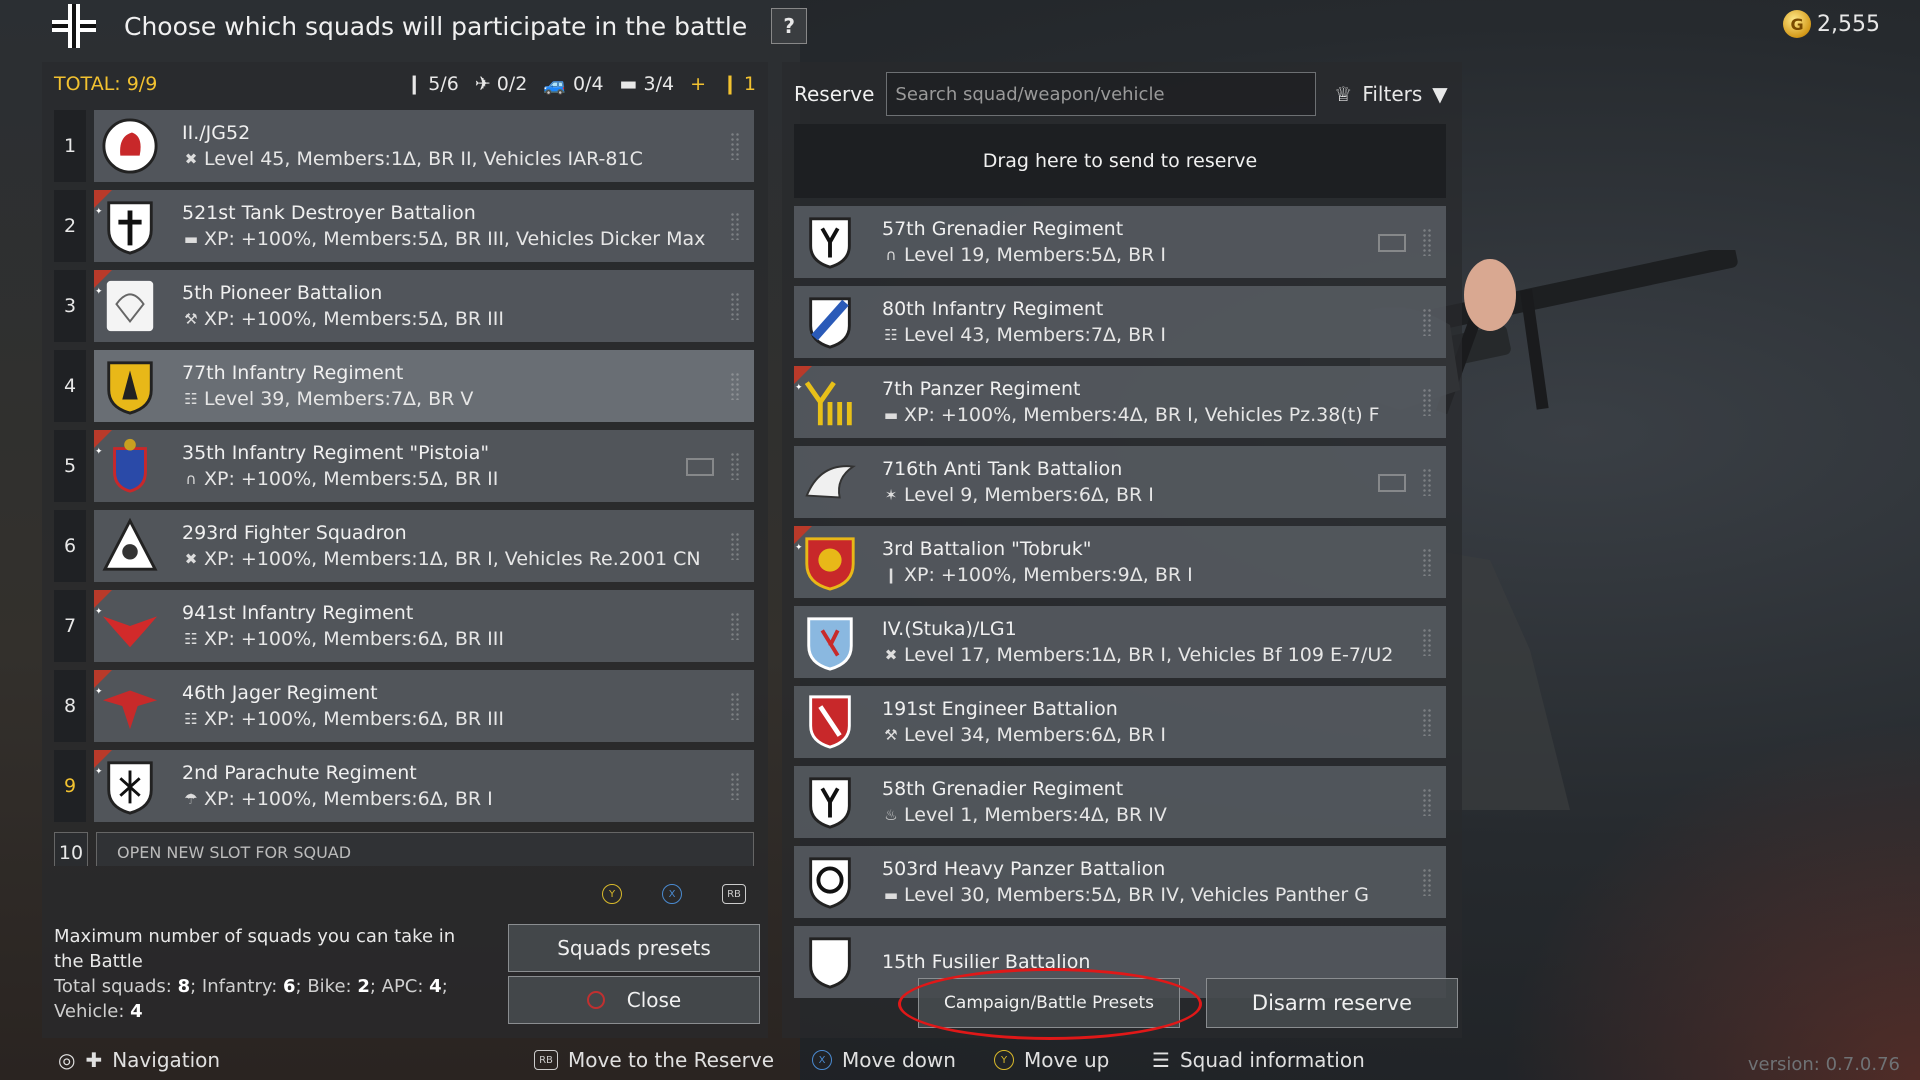 This screenshot has width=1920, height=1080. I want to click on open-slot-row: 10 OPEN NEW SLOT FOR SQUAD, so click(404, 849).